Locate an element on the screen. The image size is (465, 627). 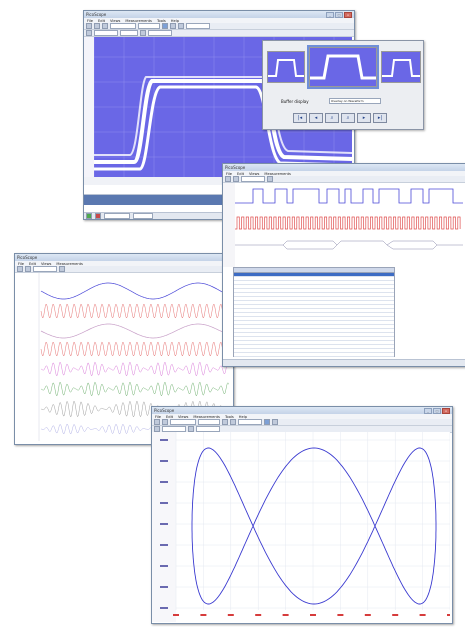
y-tick-label is located at coordinates (164, 524).